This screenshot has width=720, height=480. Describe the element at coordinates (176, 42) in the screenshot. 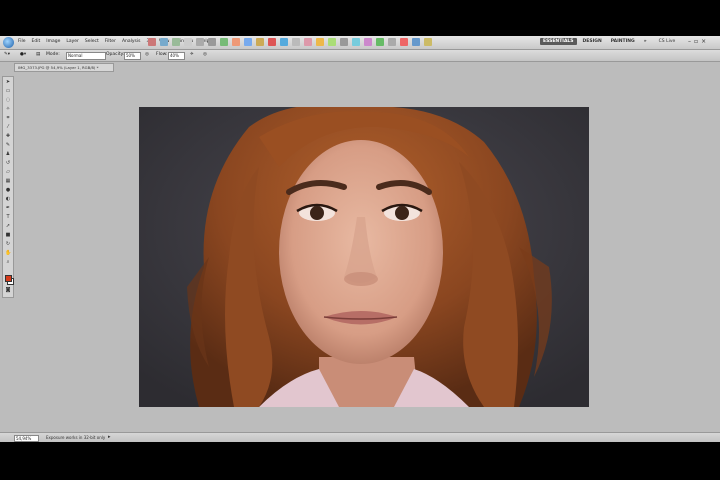

I see `extras-icon` at that location.